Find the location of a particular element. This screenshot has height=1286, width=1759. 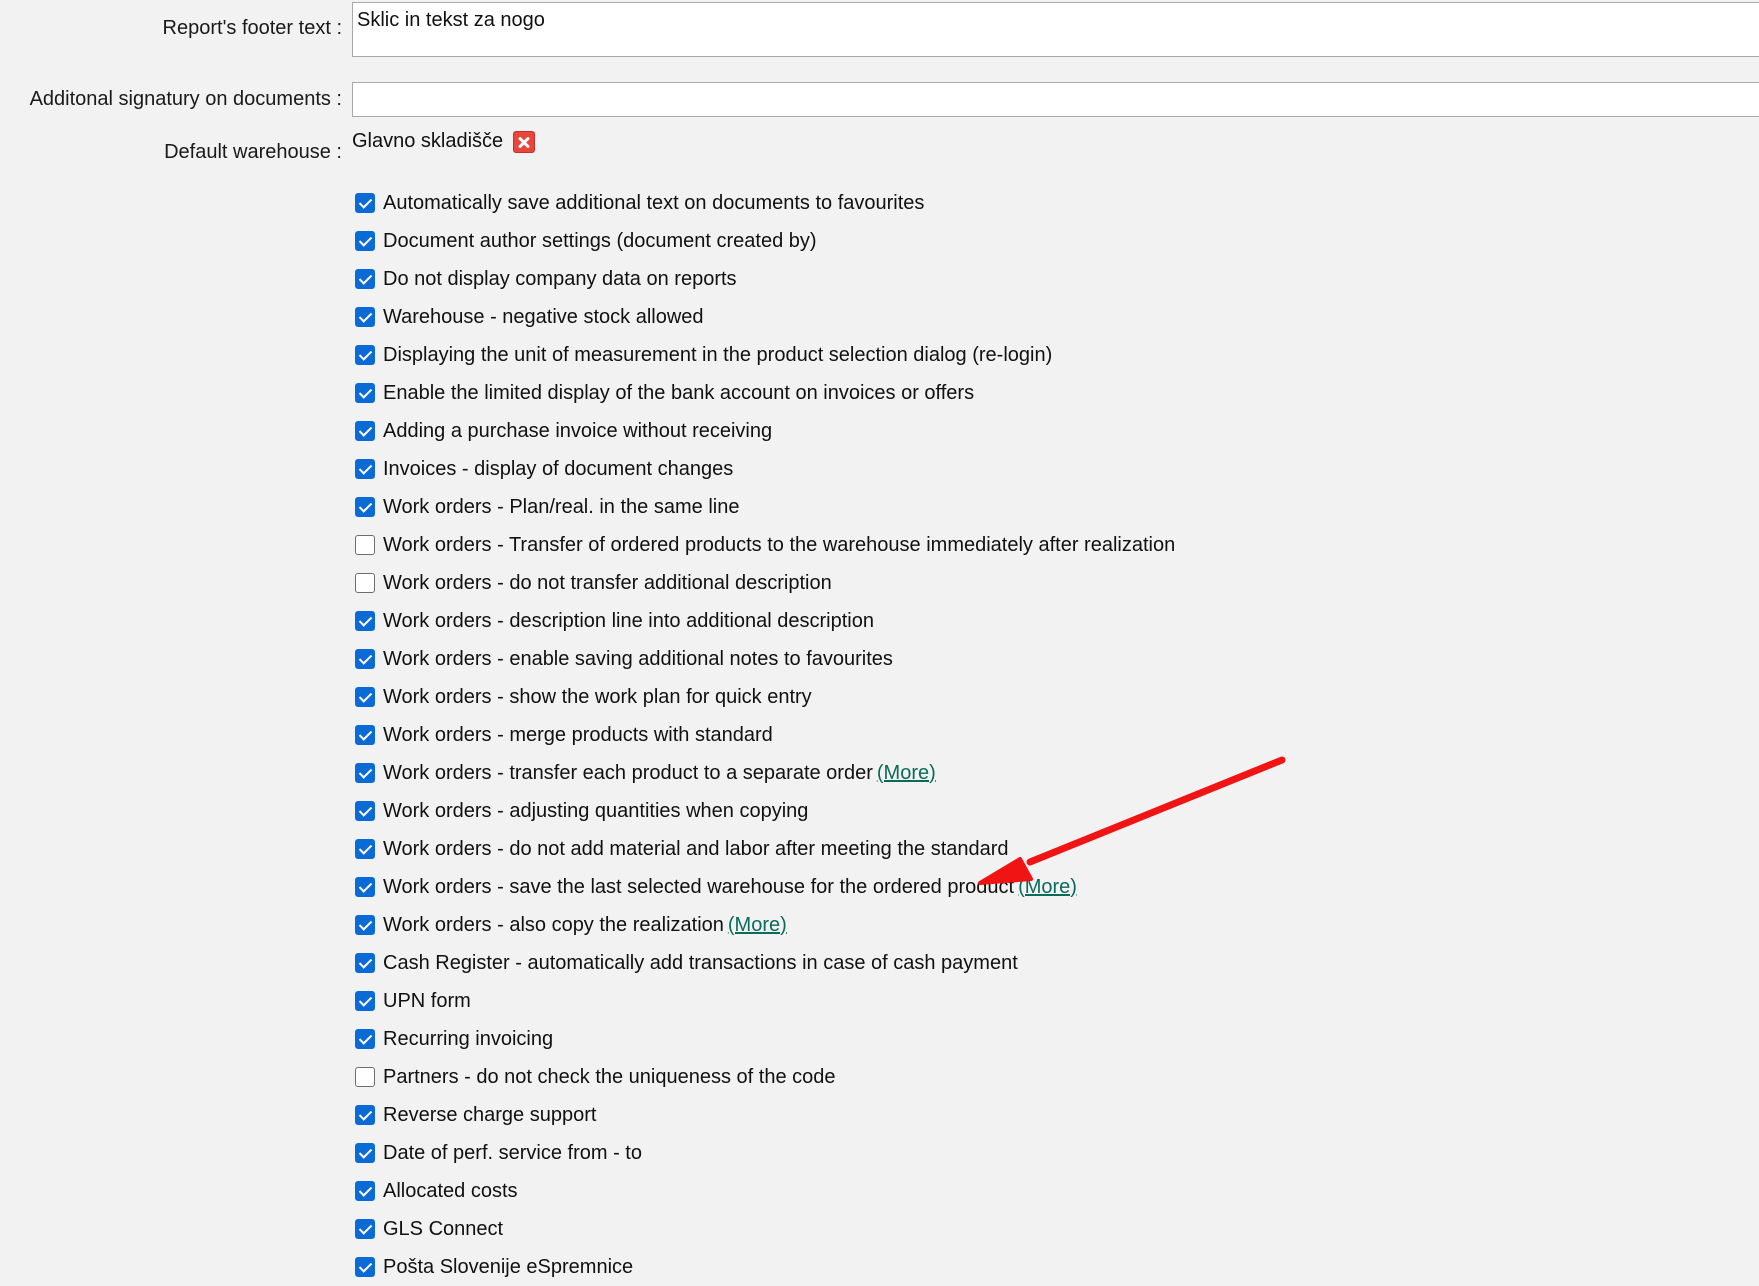

option-label: Pošta Slovenije eSpremnice is located at coordinates (508, 1267).